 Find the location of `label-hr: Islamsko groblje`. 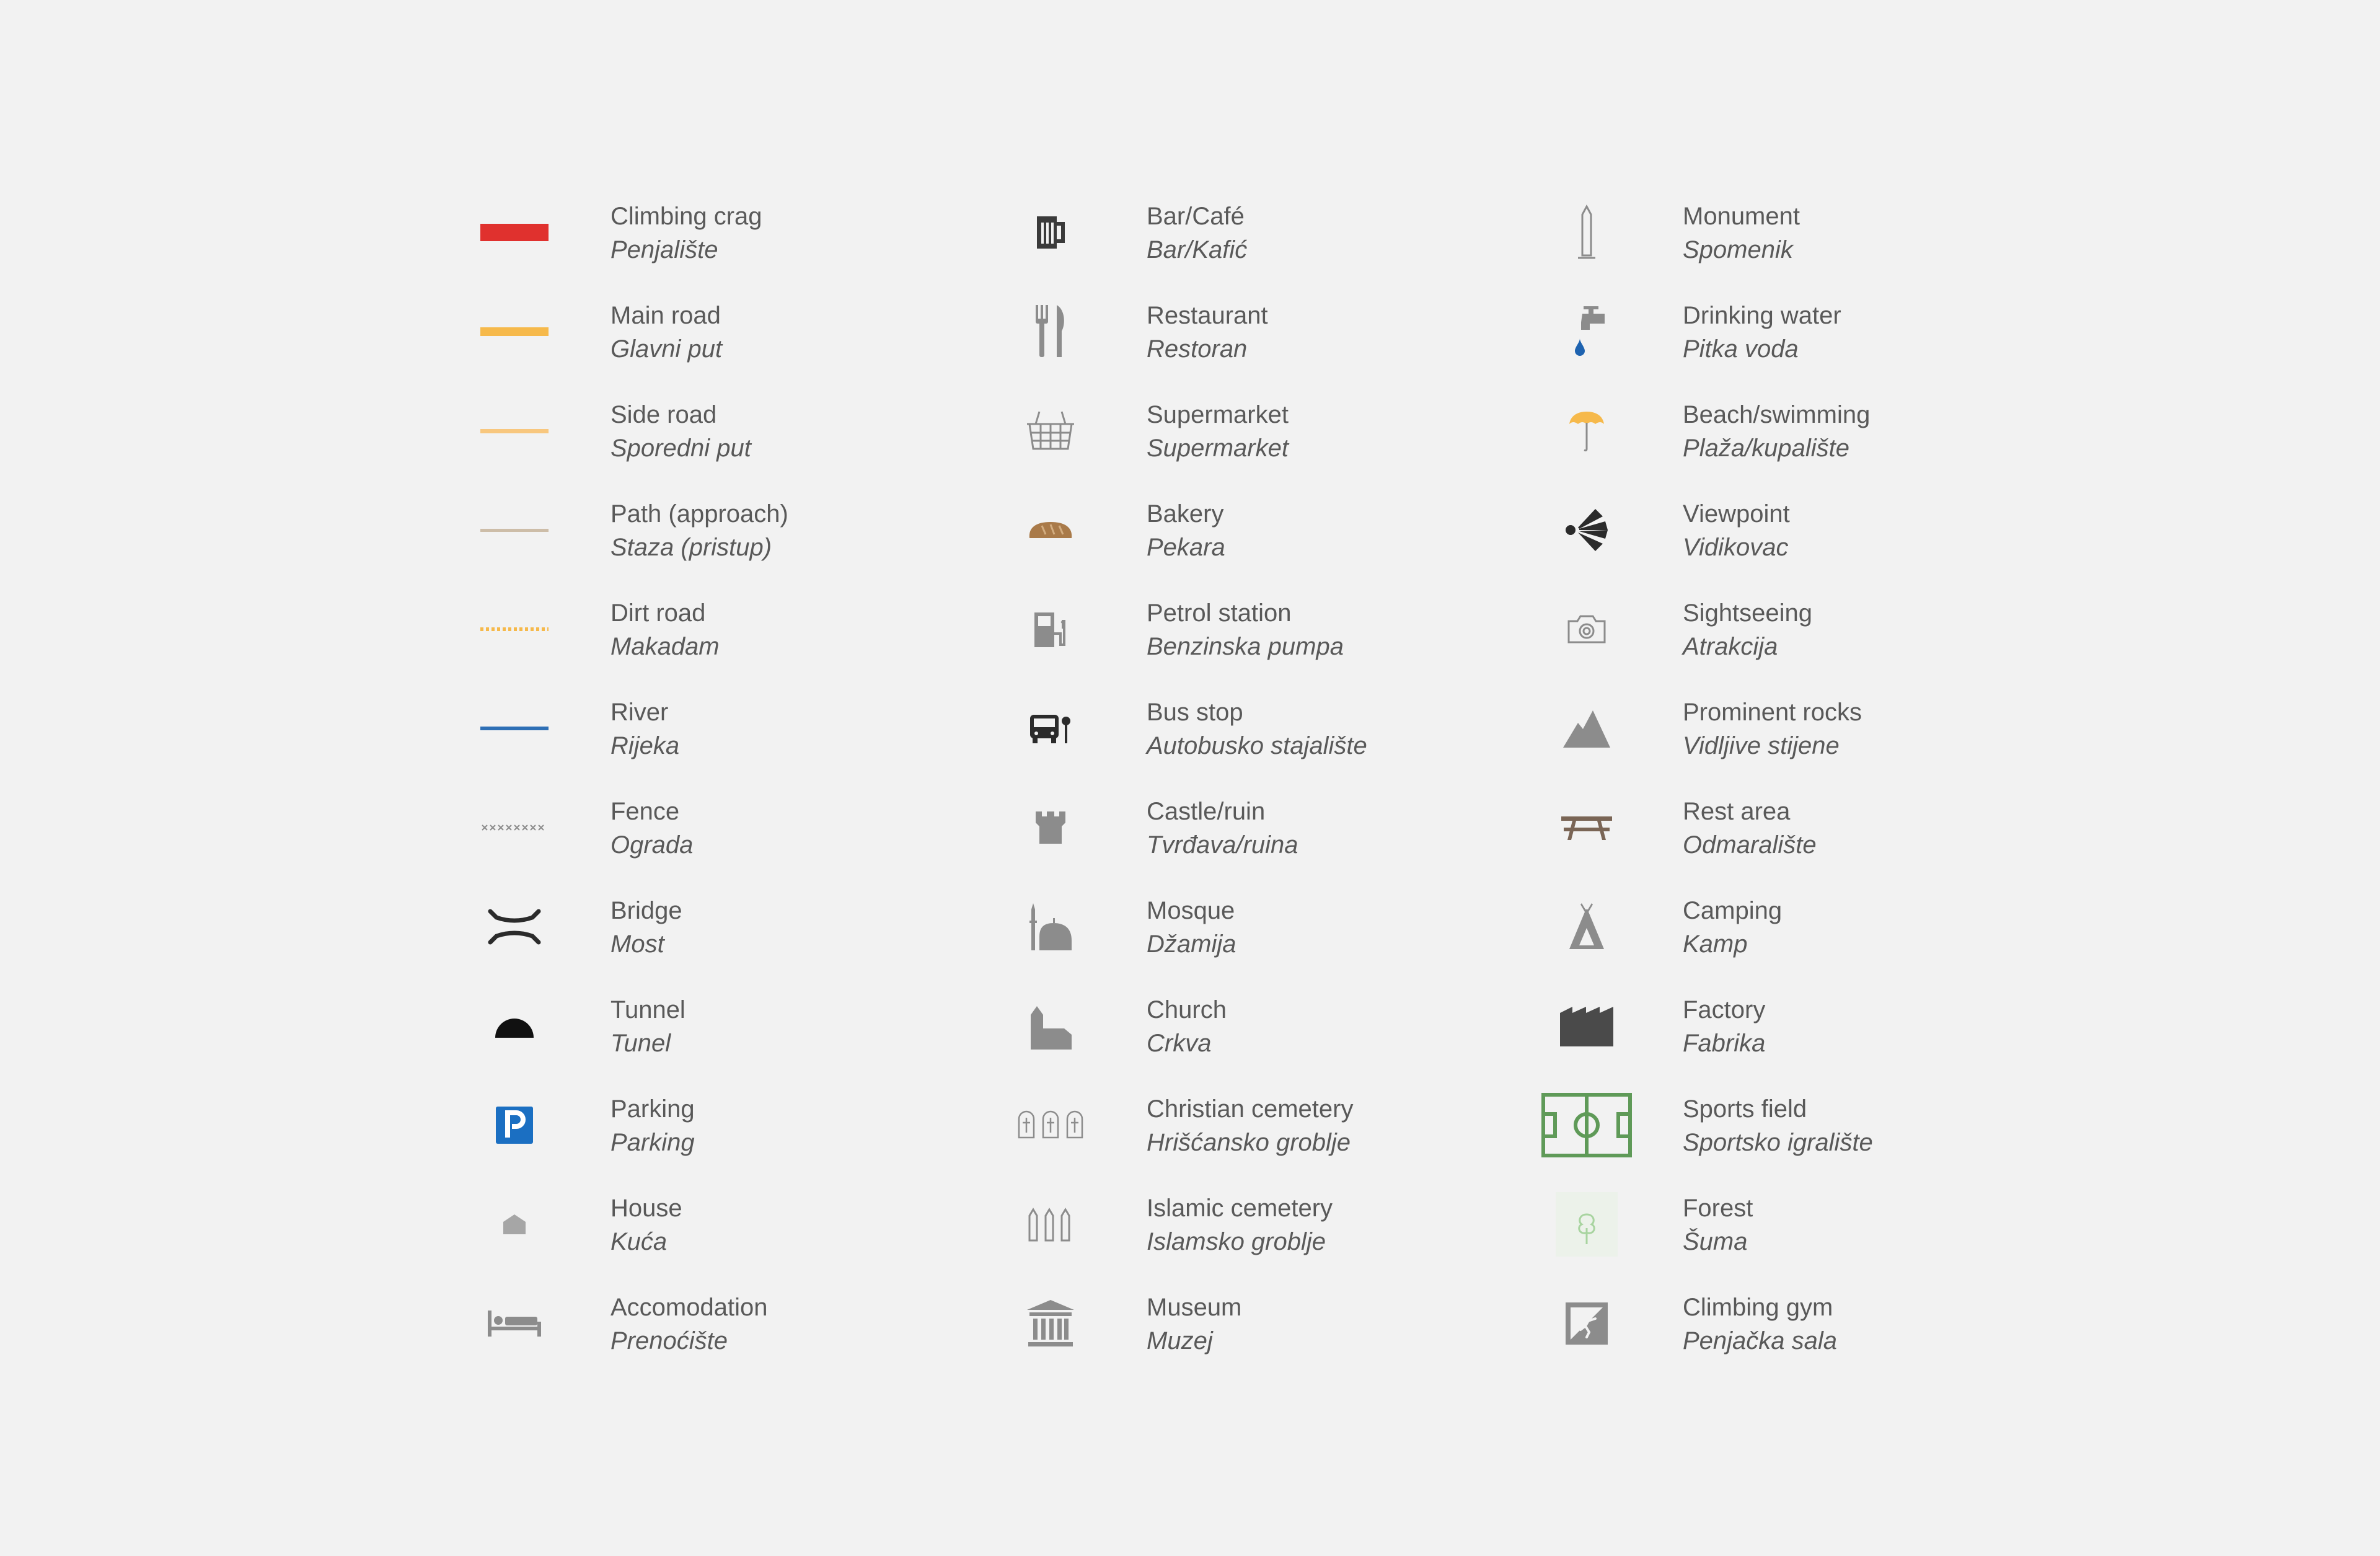

label-hr: Islamsko groblje is located at coordinates (1236, 1241).